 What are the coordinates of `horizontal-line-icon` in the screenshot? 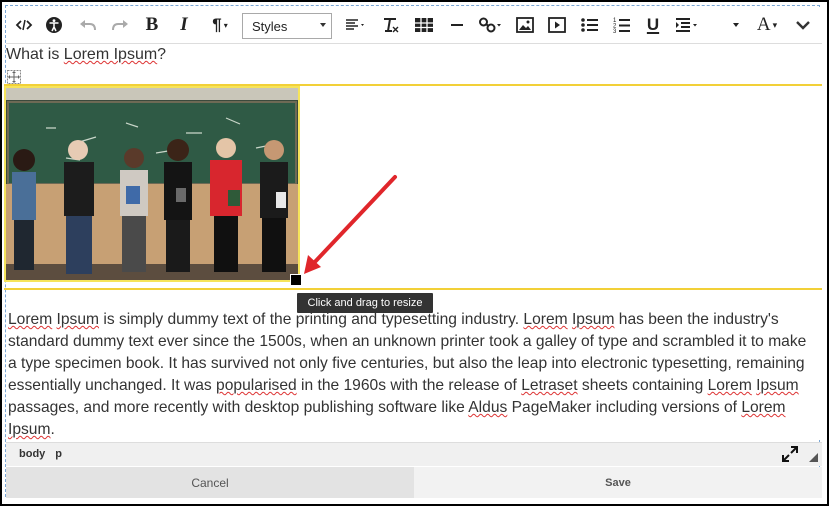 It's located at (457, 25).